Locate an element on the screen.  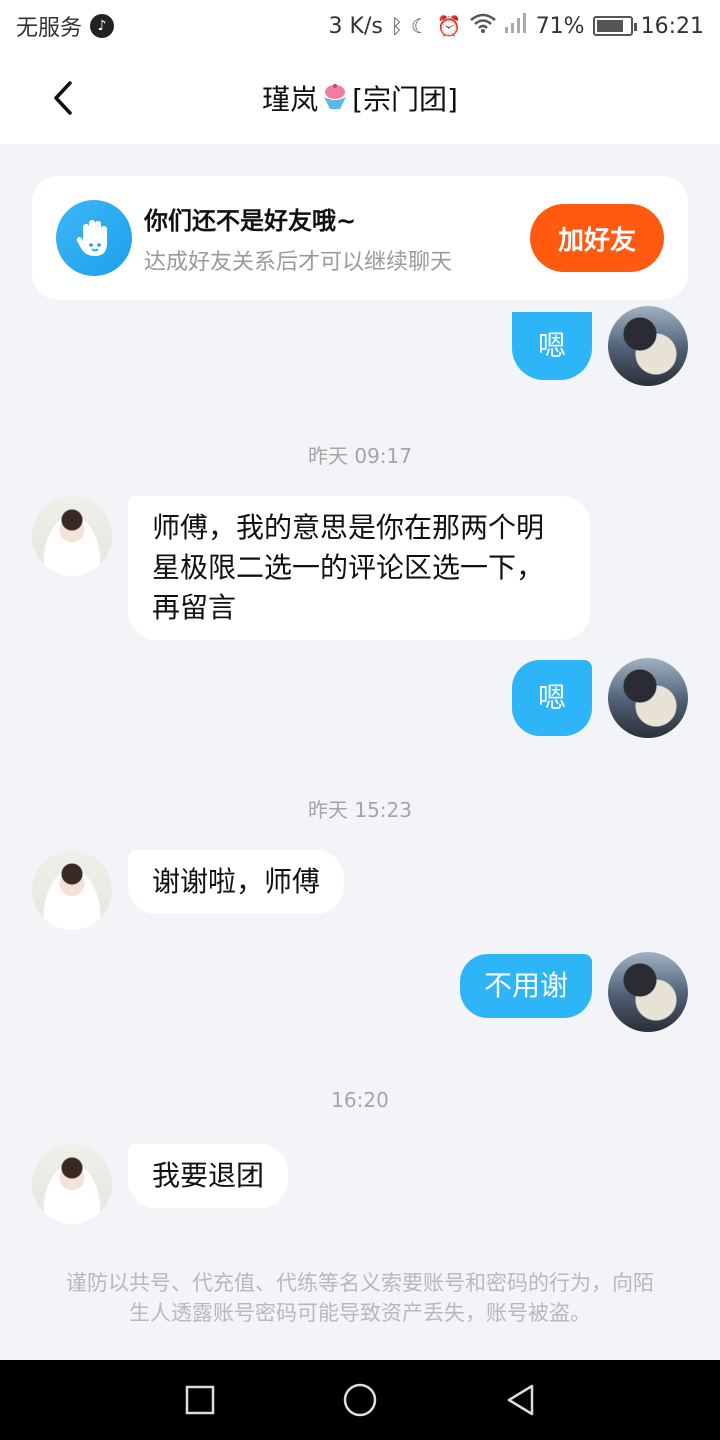
circle-icon is located at coordinates (360, 1400).